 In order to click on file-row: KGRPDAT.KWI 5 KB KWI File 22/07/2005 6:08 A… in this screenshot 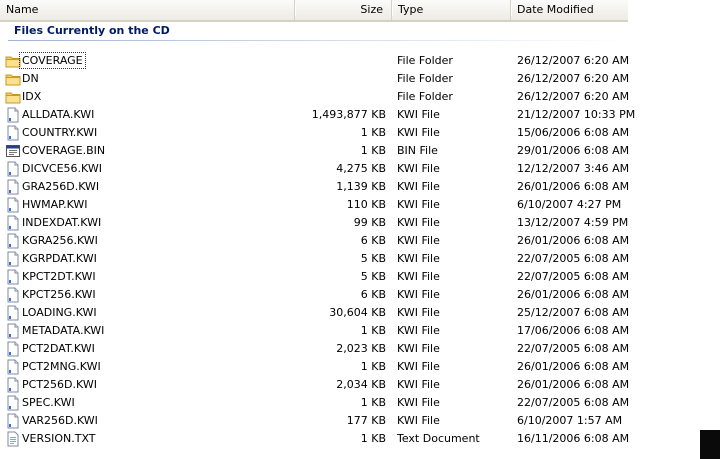, I will do `click(314, 259)`.